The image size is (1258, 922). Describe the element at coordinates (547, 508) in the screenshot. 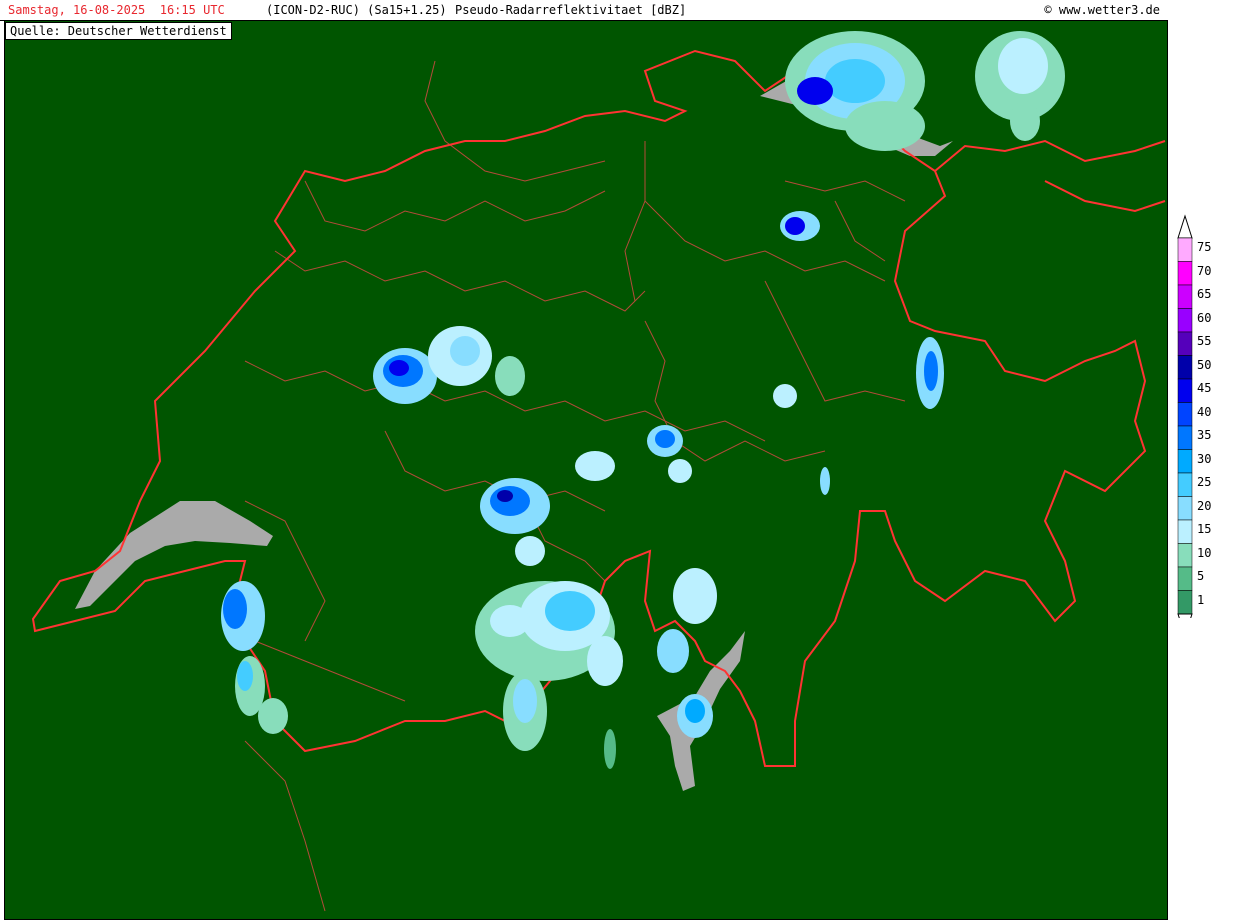

I see `cell-bernese-oberland` at that location.